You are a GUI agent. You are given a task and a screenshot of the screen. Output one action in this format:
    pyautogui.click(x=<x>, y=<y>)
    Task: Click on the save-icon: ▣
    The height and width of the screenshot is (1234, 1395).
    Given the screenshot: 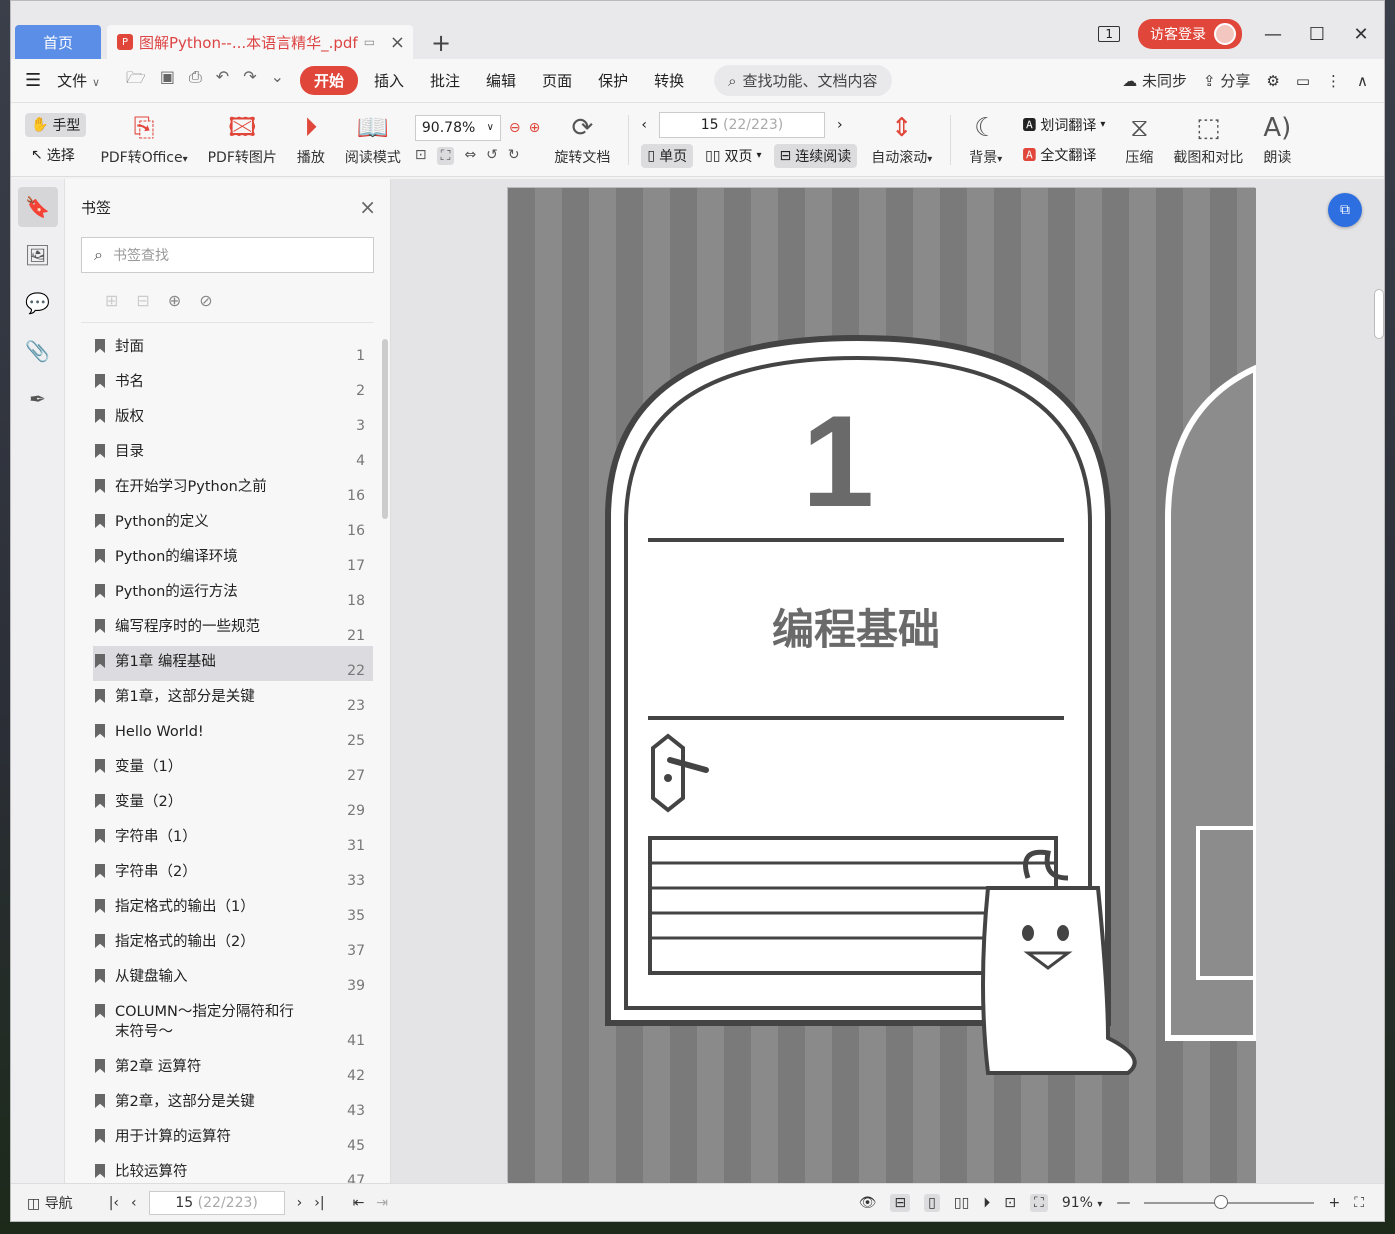 What is the action you would take?
    pyautogui.click(x=167, y=80)
    